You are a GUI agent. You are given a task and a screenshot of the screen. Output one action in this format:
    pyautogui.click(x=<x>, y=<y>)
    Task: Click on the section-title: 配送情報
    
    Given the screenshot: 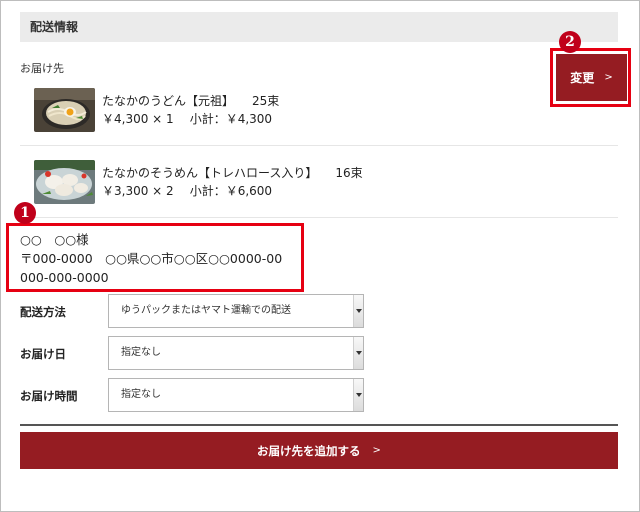 What is the action you would take?
    pyautogui.click(x=54, y=27)
    